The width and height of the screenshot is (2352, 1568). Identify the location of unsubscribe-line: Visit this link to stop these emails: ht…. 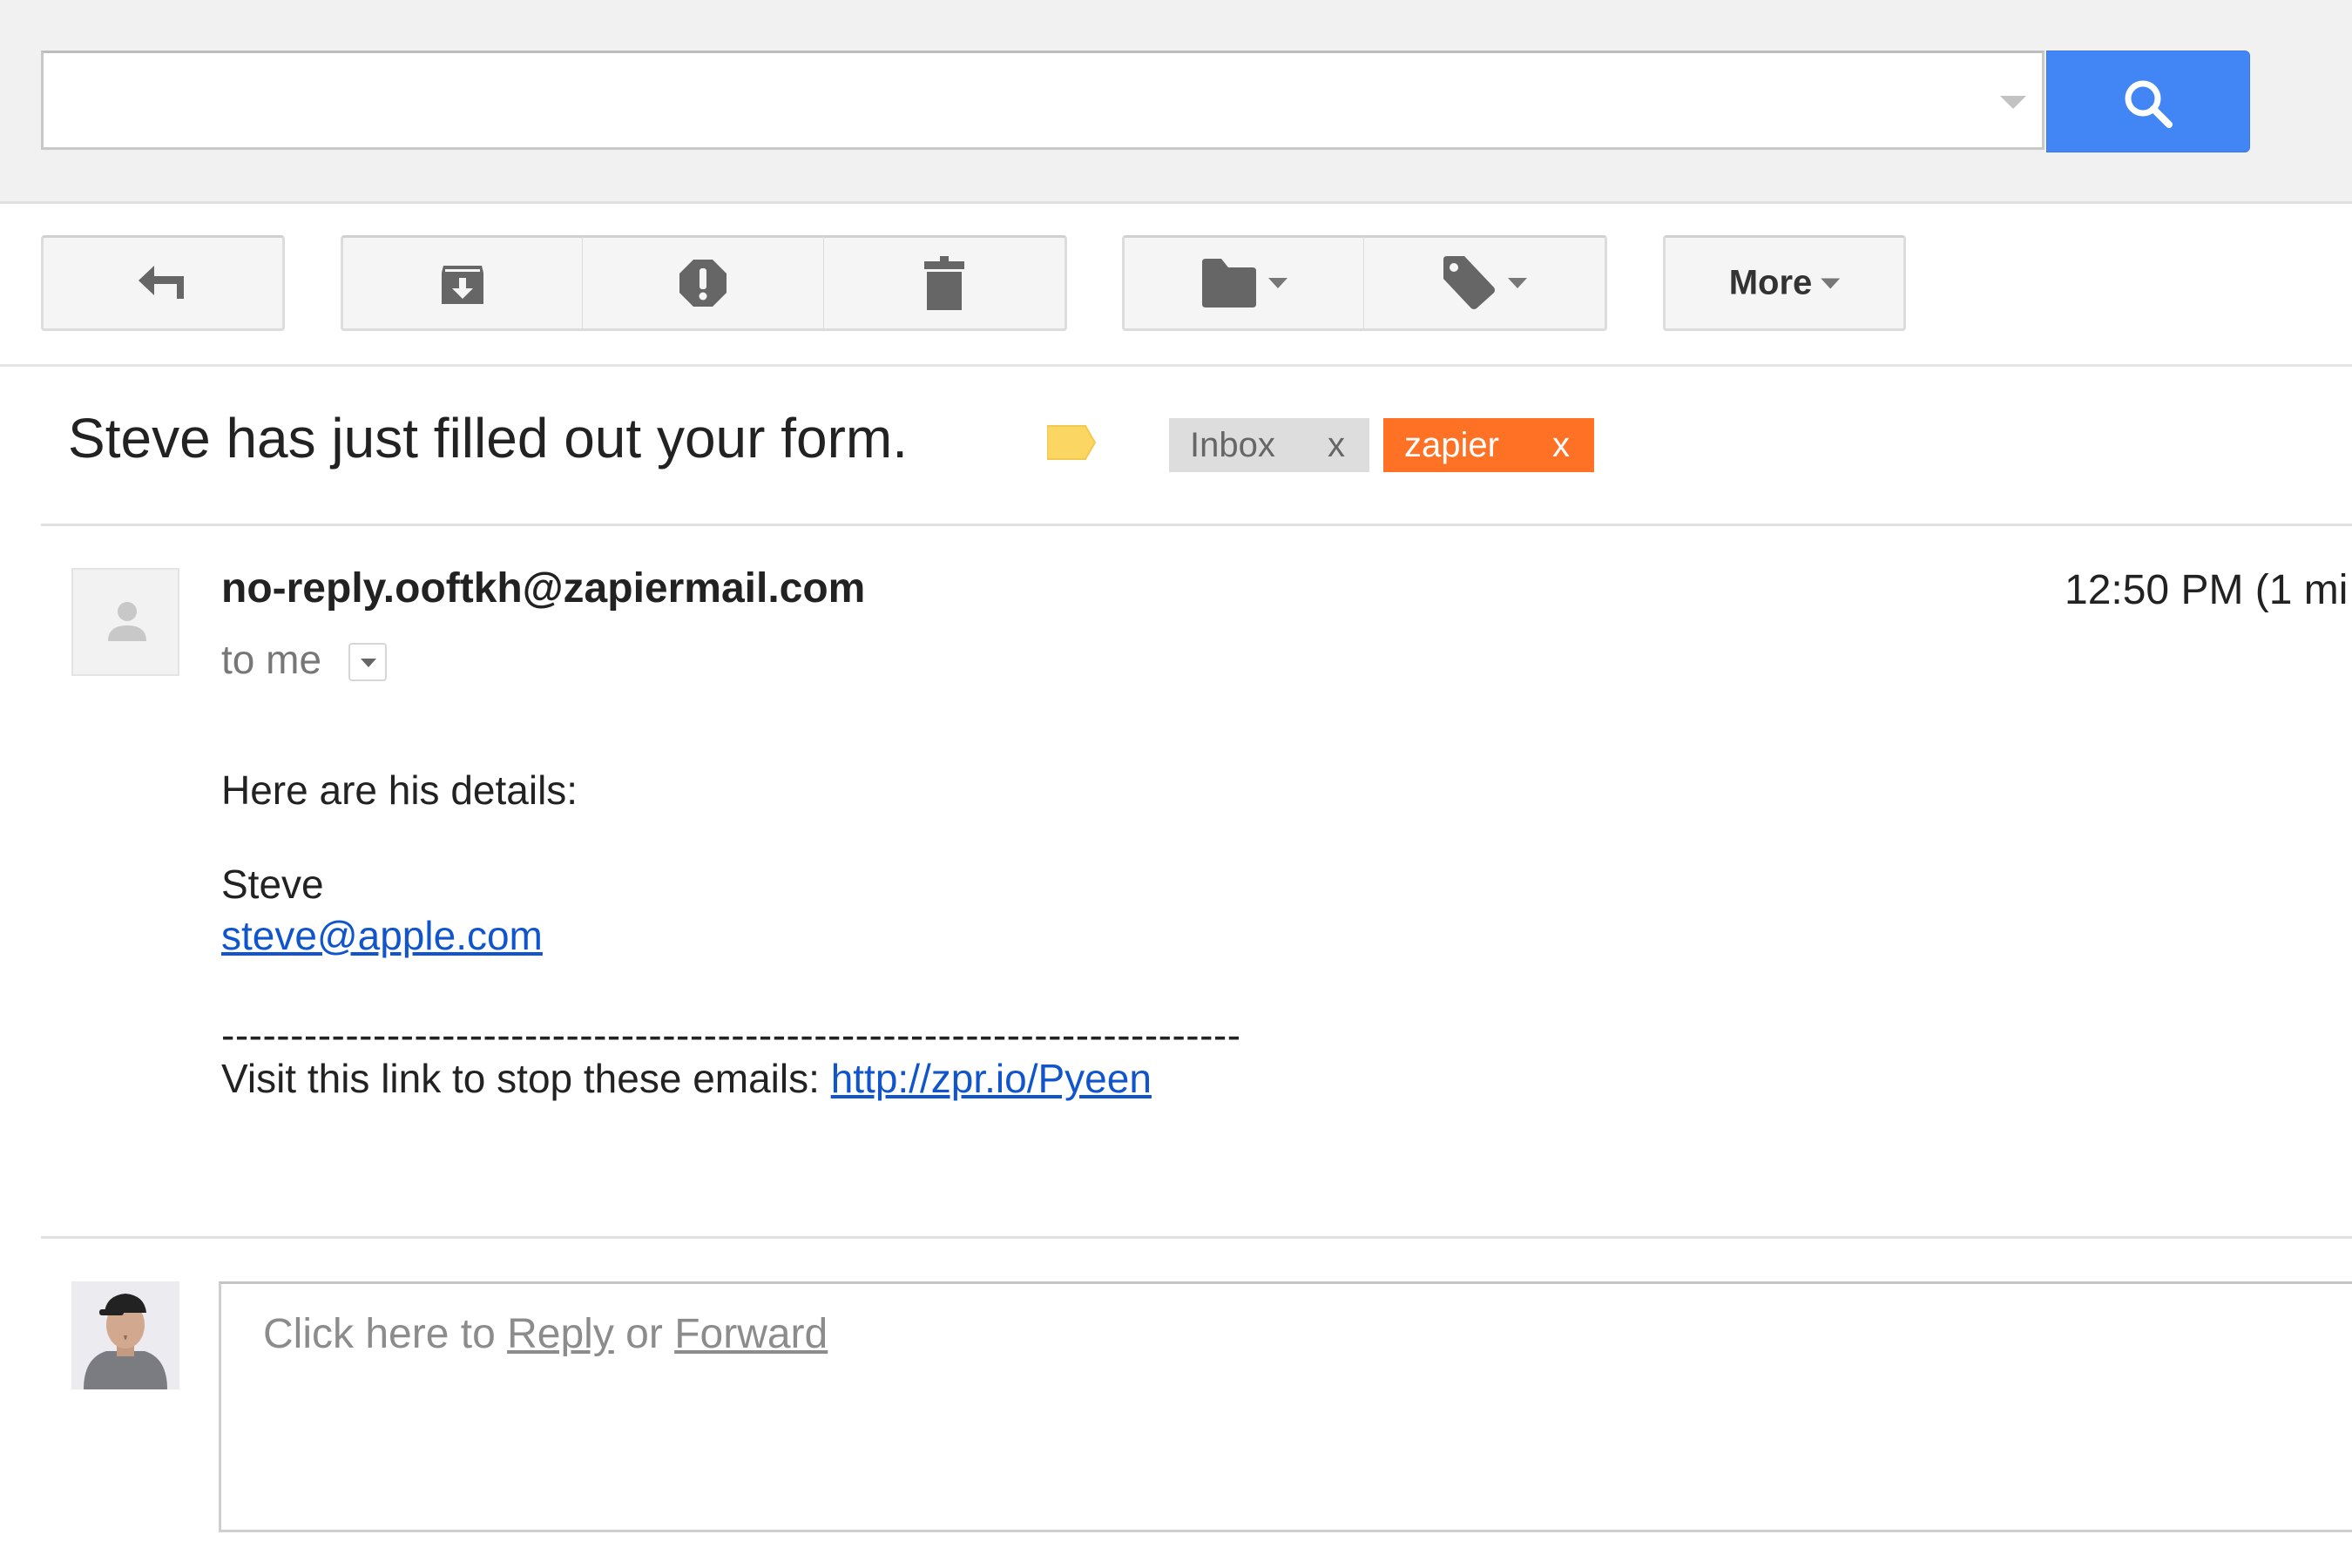
(687, 1078).